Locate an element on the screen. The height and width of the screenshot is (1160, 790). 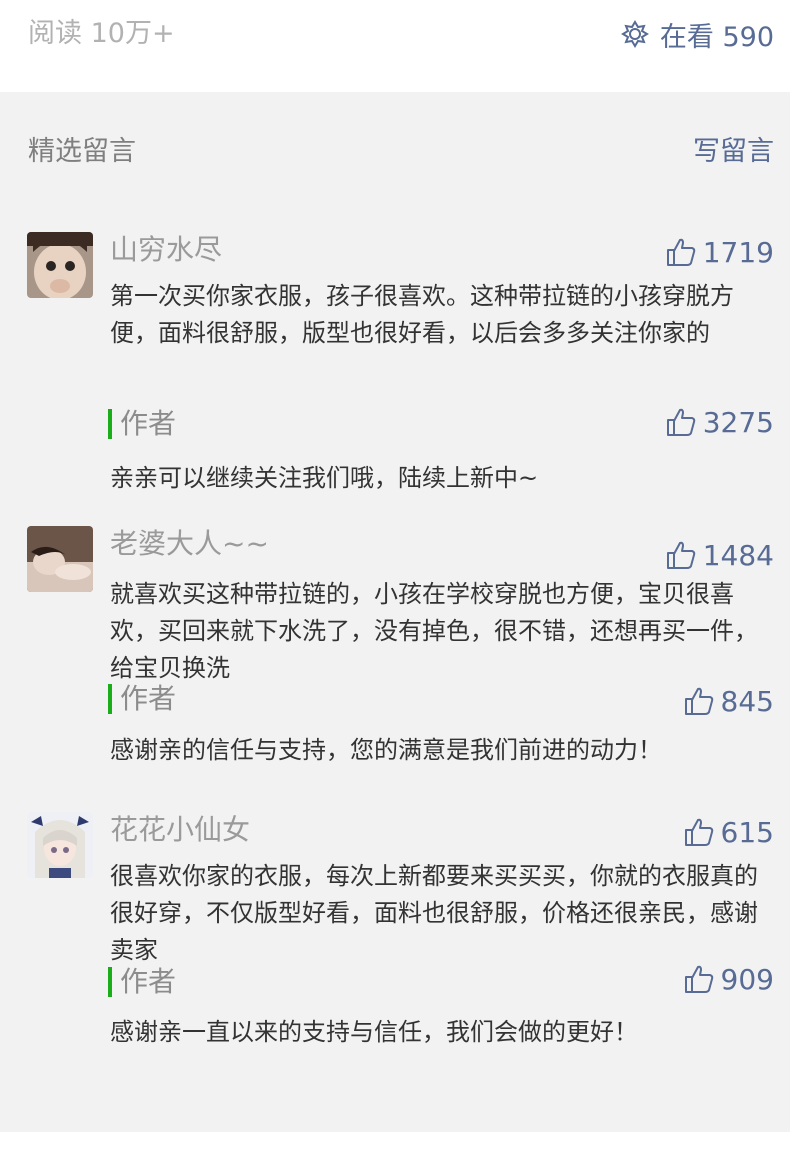
comment-nickname: 老婆大人~~ is located at coordinates (189, 543).